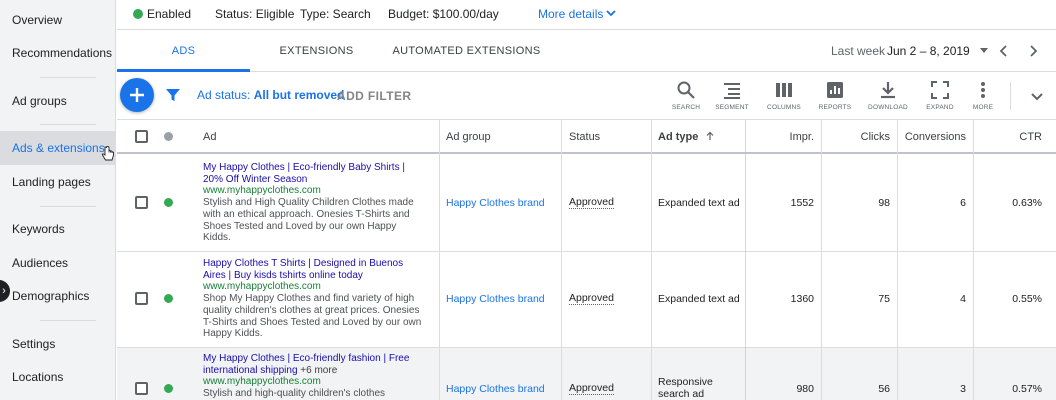  What do you see at coordinates (169, 14) in the screenshot?
I see `enabled-label: Enabled` at bounding box center [169, 14].